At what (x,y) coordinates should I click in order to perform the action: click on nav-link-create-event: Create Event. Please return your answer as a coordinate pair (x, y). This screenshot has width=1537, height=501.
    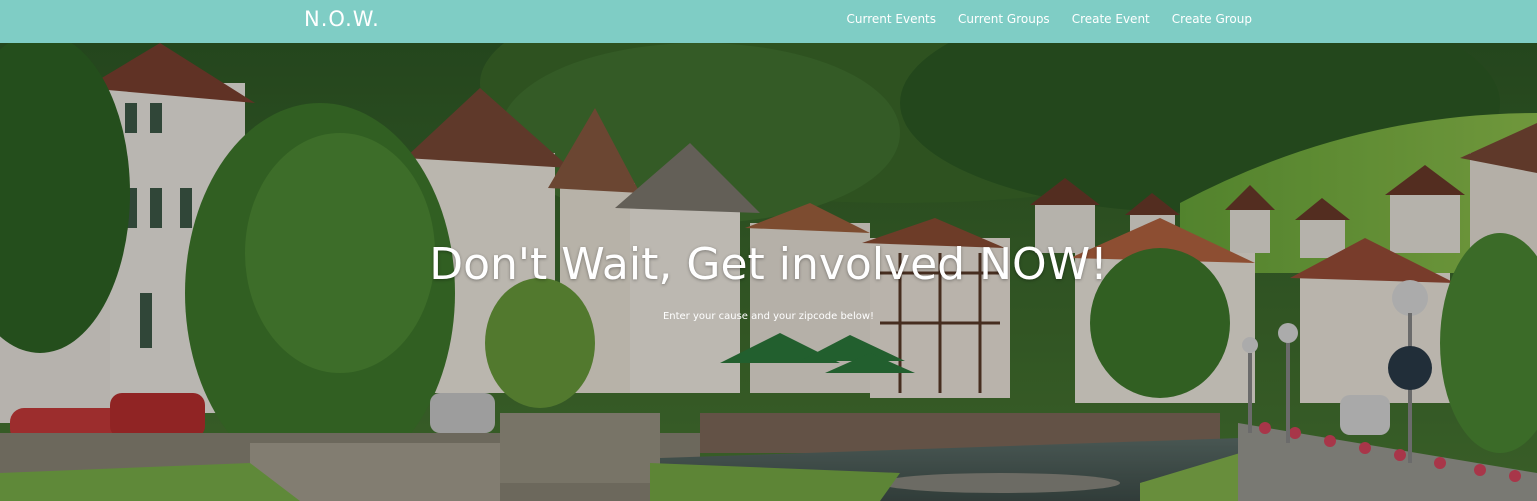
    Looking at the image, I should click on (1111, 19).